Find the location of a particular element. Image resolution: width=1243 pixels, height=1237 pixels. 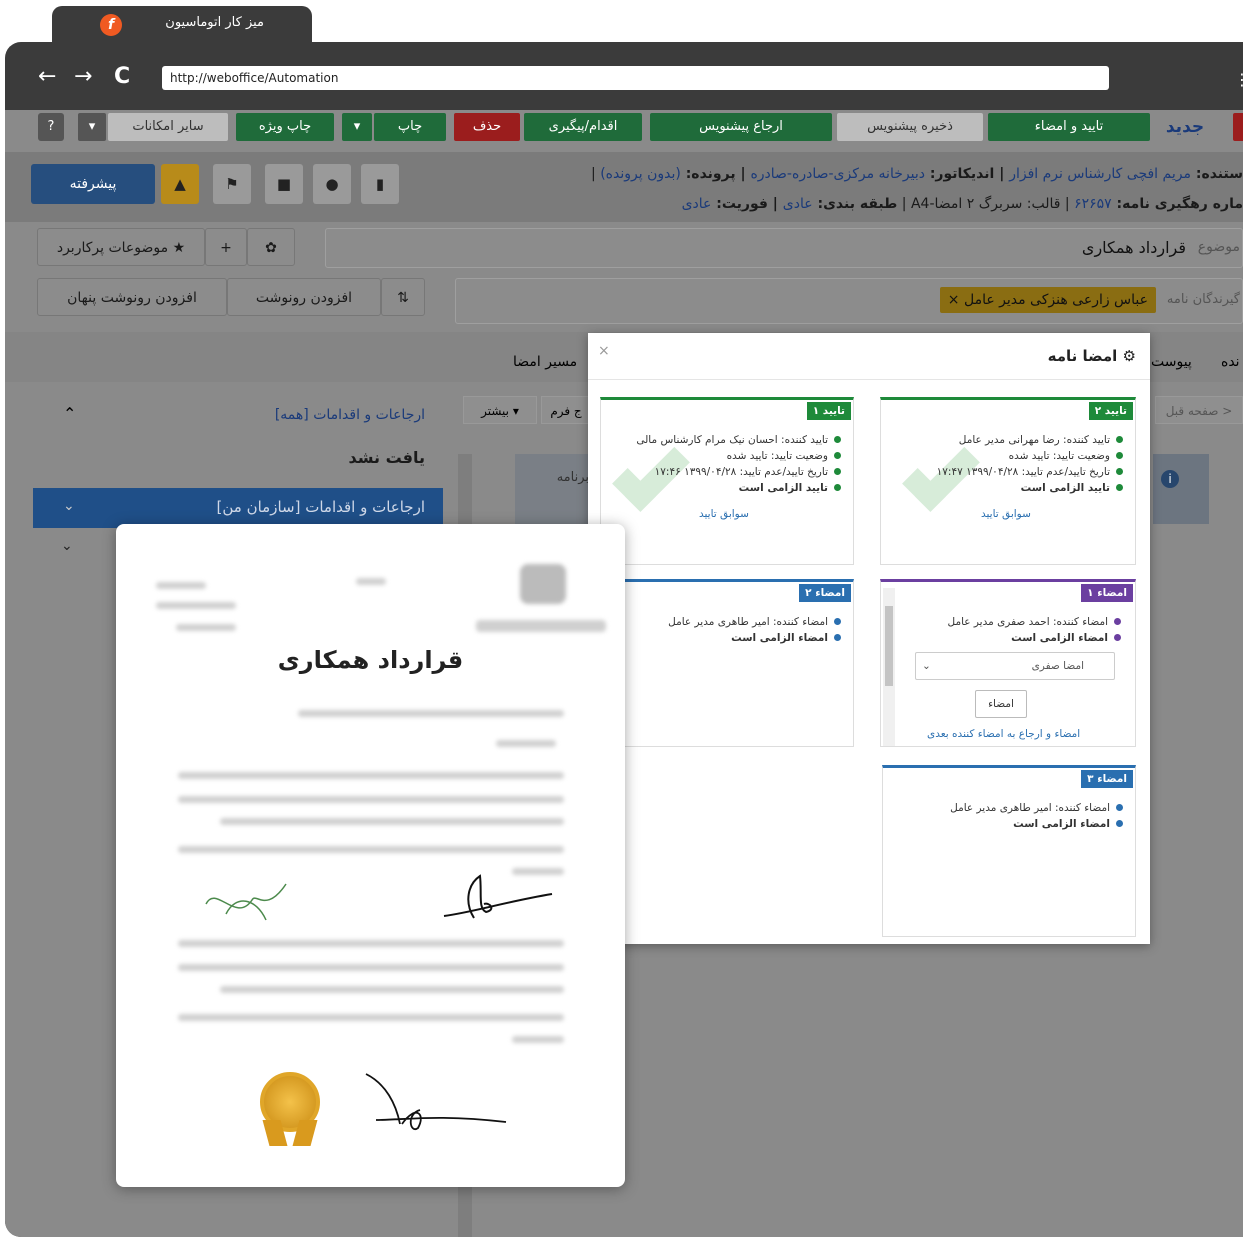

previous-page-button: < صفحه قبل is located at coordinates (1199, 410).